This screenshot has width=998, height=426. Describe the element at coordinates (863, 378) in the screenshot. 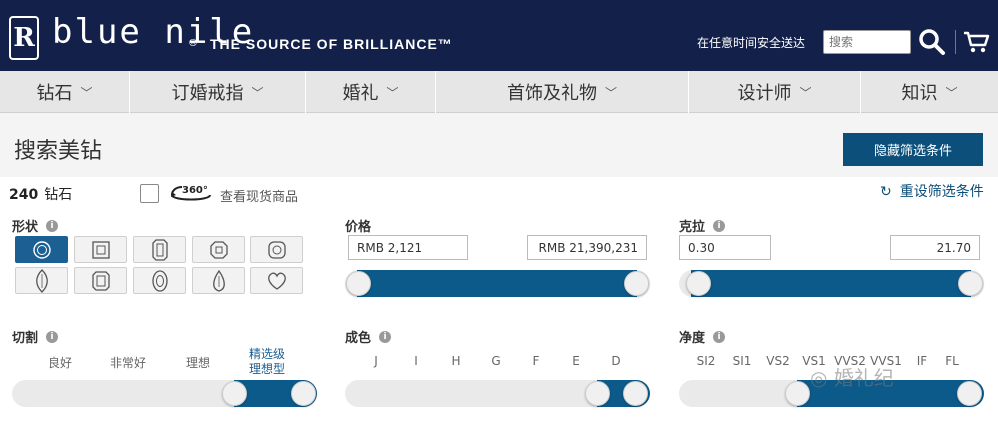

I see `watermark-text: 婚礼纪` at that location.